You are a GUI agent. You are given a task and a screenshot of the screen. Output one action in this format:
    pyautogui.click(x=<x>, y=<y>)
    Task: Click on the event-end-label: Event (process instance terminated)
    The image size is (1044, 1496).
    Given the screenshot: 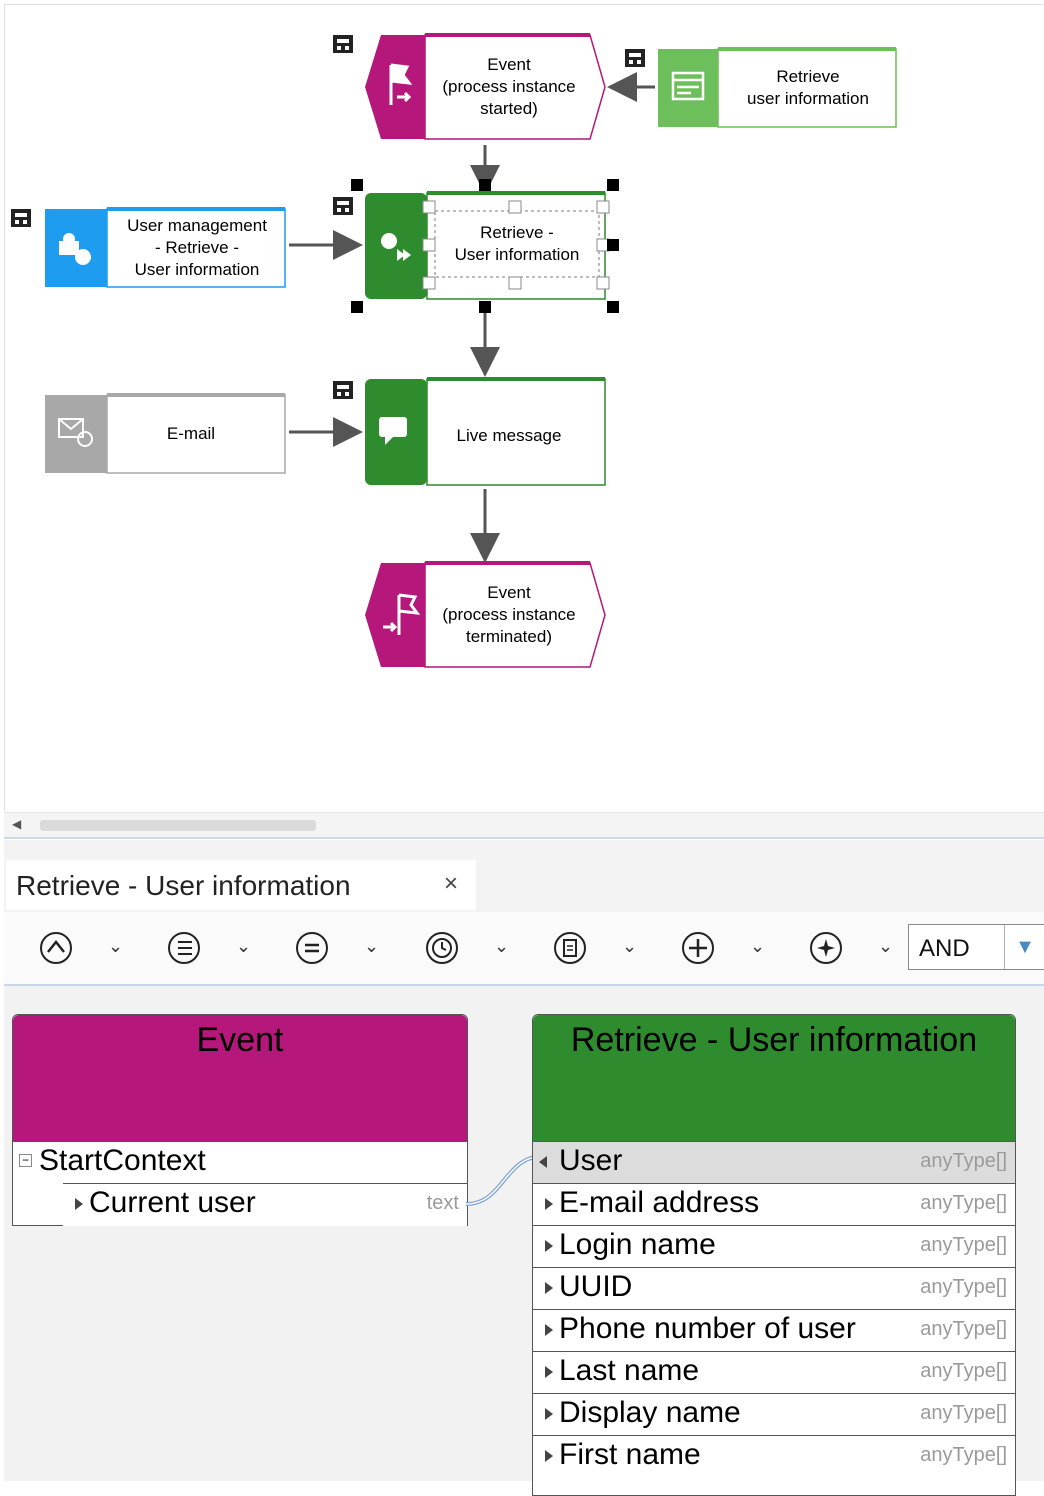 What is the action you would take?
    pyautogui.click(x=509, y=614)
    